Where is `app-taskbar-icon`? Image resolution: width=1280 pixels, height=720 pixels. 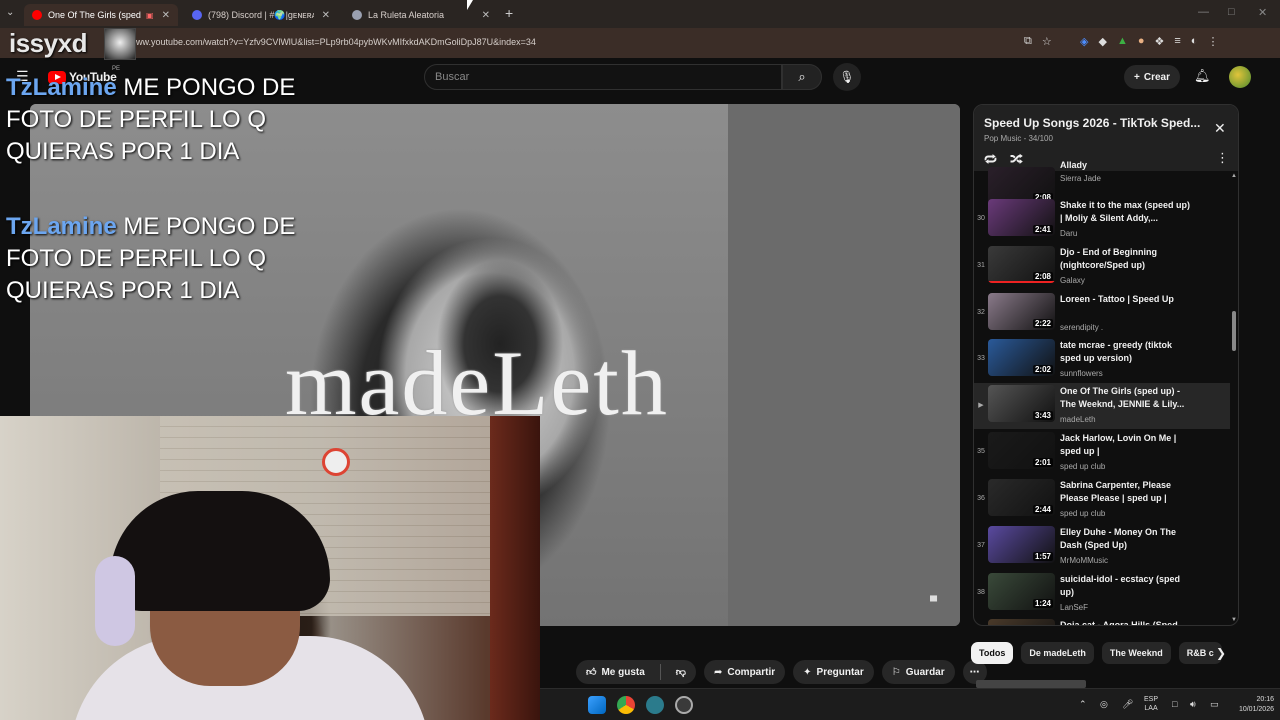 app-taskbar-icon is located at coordinates (655, 705).